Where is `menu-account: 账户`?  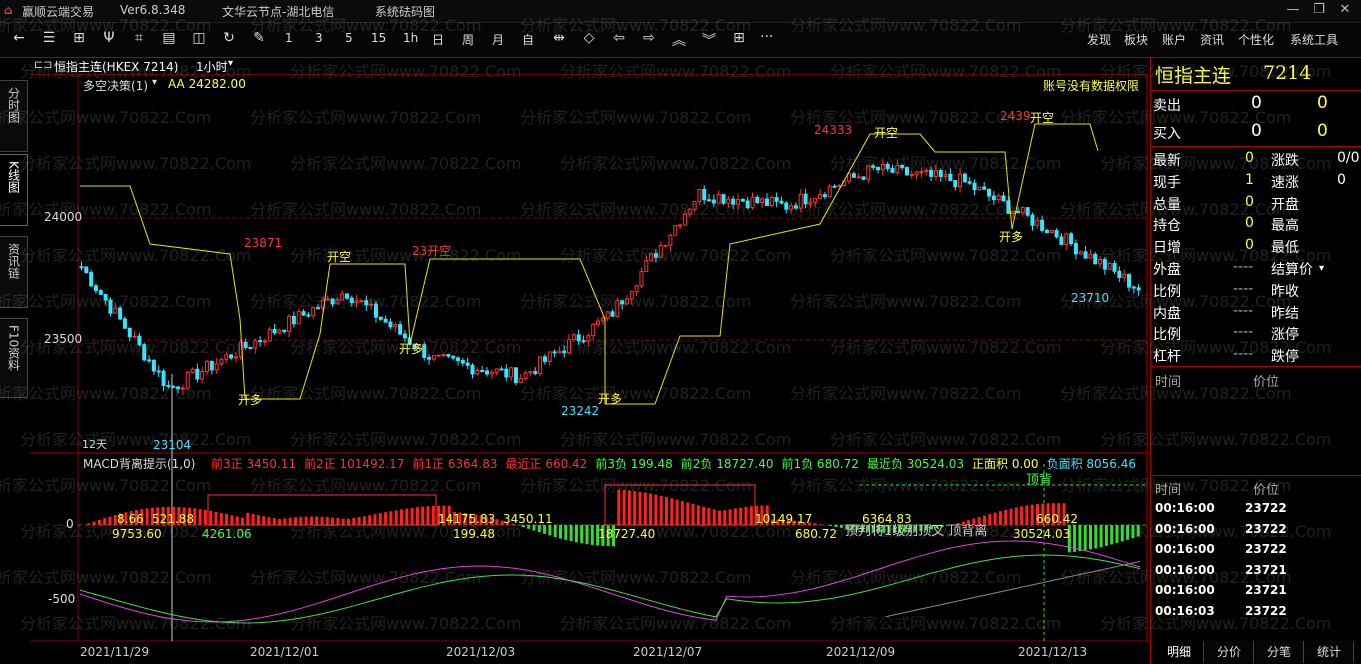 menu-account: 账户 is located at coordinates (1174, 39).